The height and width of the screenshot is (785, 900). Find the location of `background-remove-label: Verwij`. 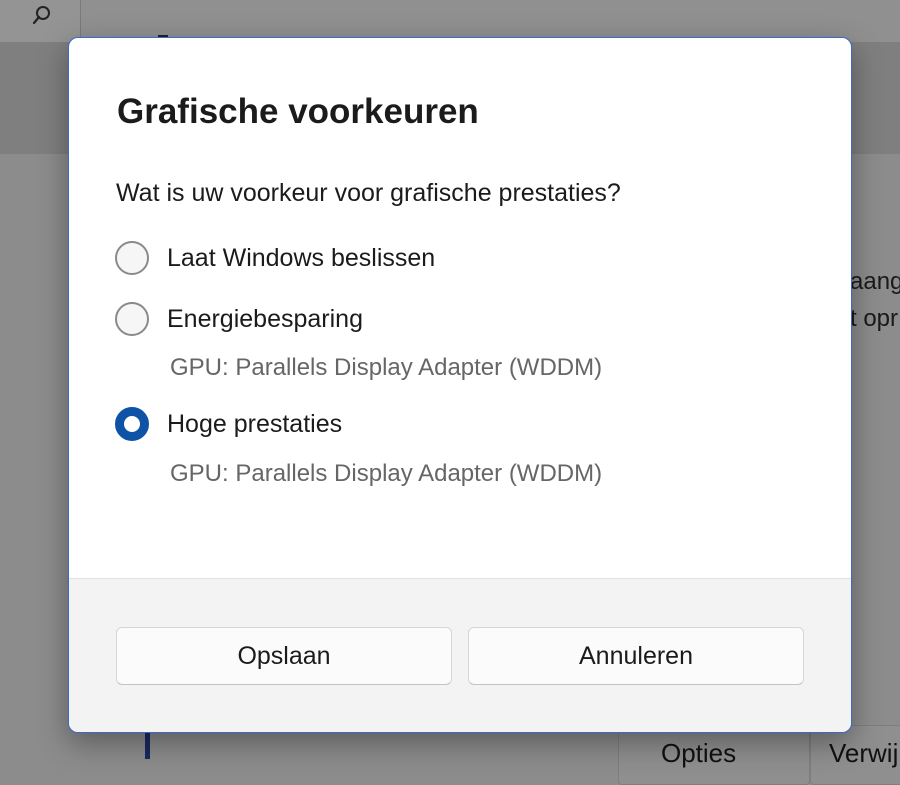

background-remove-label: Verwij is located at coordinates (864, 753).